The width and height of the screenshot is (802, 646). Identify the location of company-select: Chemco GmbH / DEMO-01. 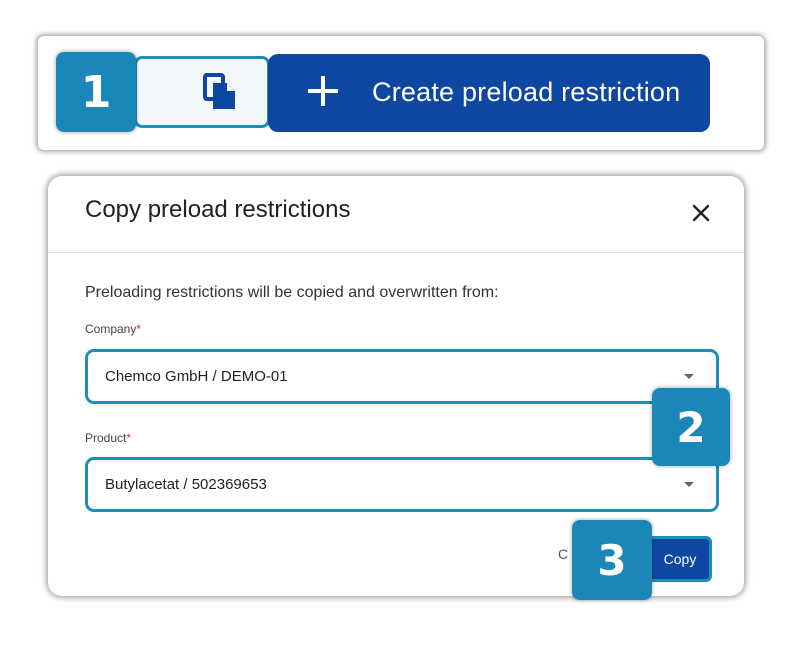
(402, 376).